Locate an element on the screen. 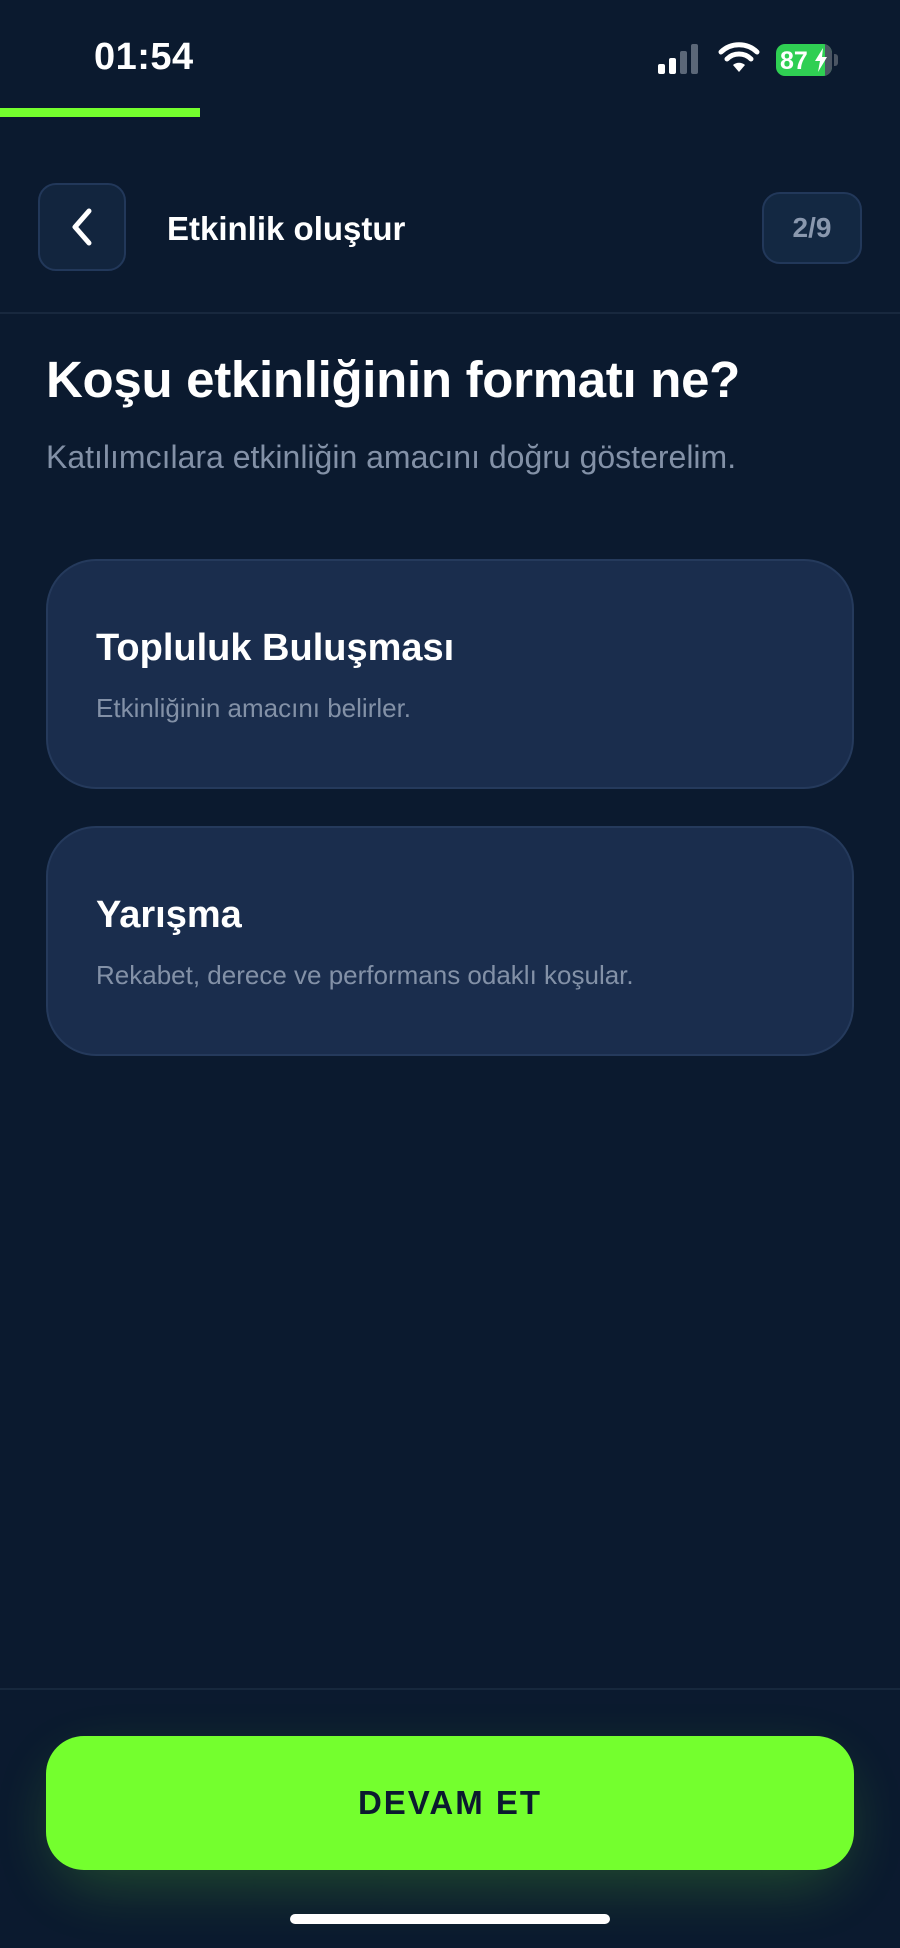  battery-charging-icon: 87 is located at coordinates (808, 60).